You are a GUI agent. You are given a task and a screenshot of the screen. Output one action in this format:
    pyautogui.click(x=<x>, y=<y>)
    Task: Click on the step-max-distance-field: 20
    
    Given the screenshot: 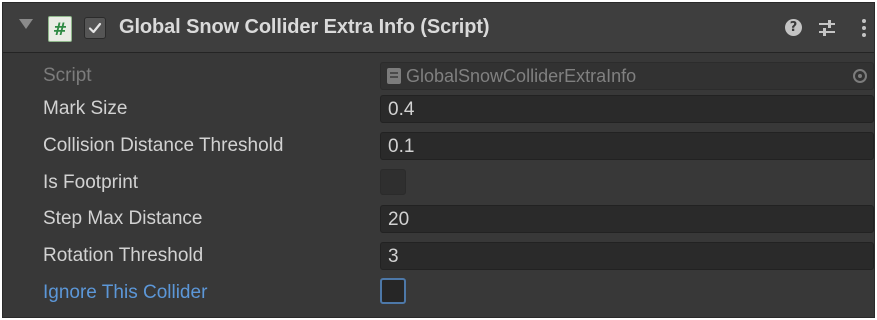 What is the action you would take?
    pyautogui.click(x=627, y=219)
    